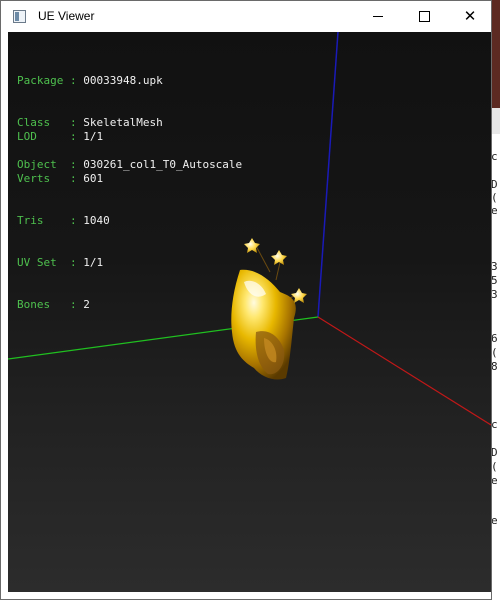 The width and height of the screenshot is (500, 600). I want to click on skeletal-mesh-model, so click(269, 309).